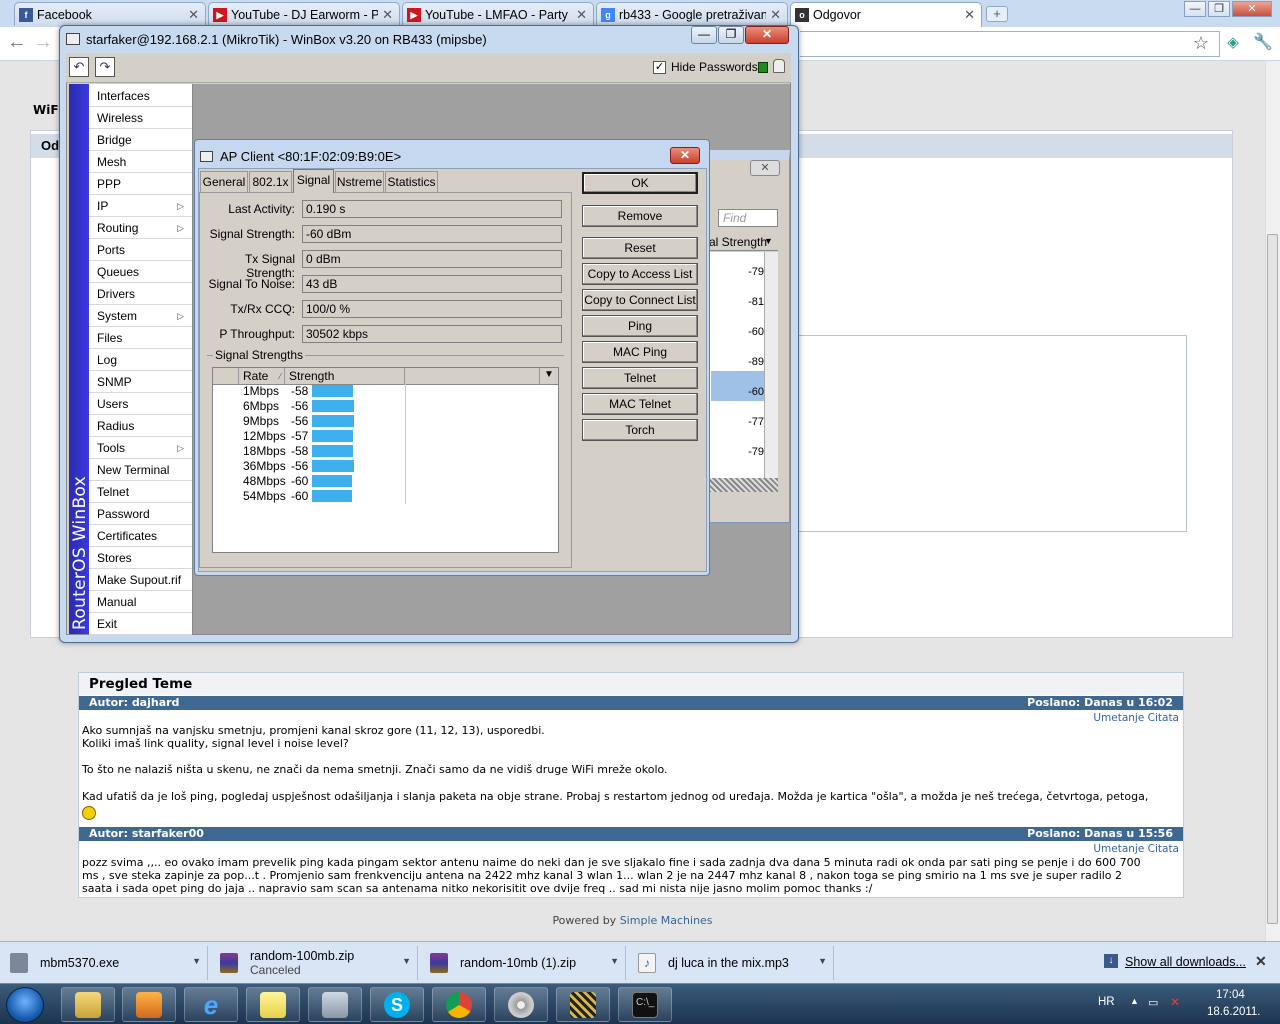  I want to click on table-row: 9Mbps -56, so click(385, 421).